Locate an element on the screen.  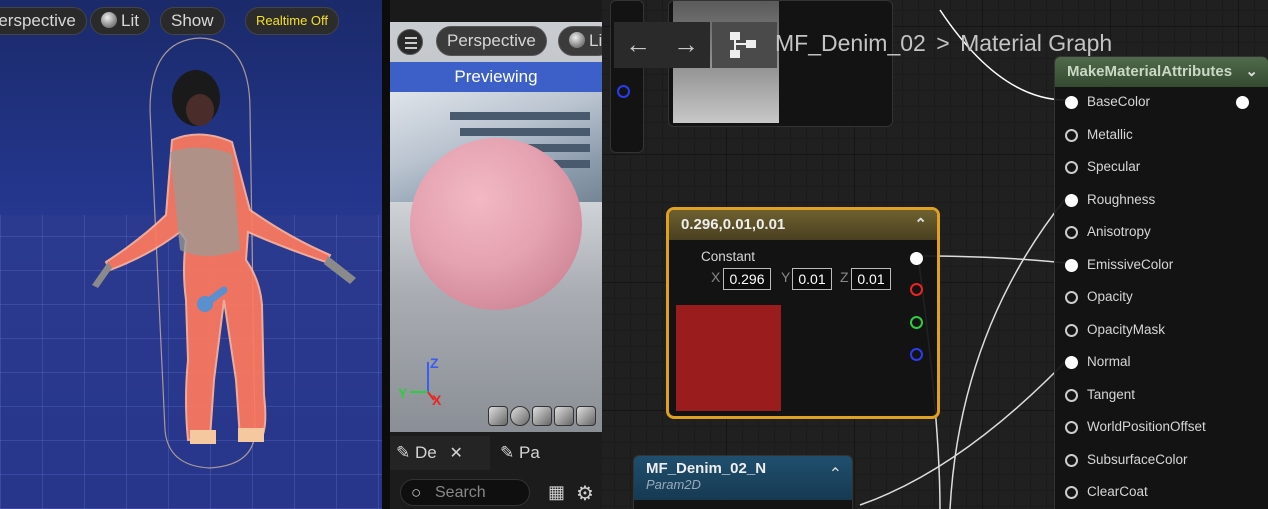
vector-fields: X 0.296 Y 0.01 Z 0.01 is located at coordinates (801, 279).